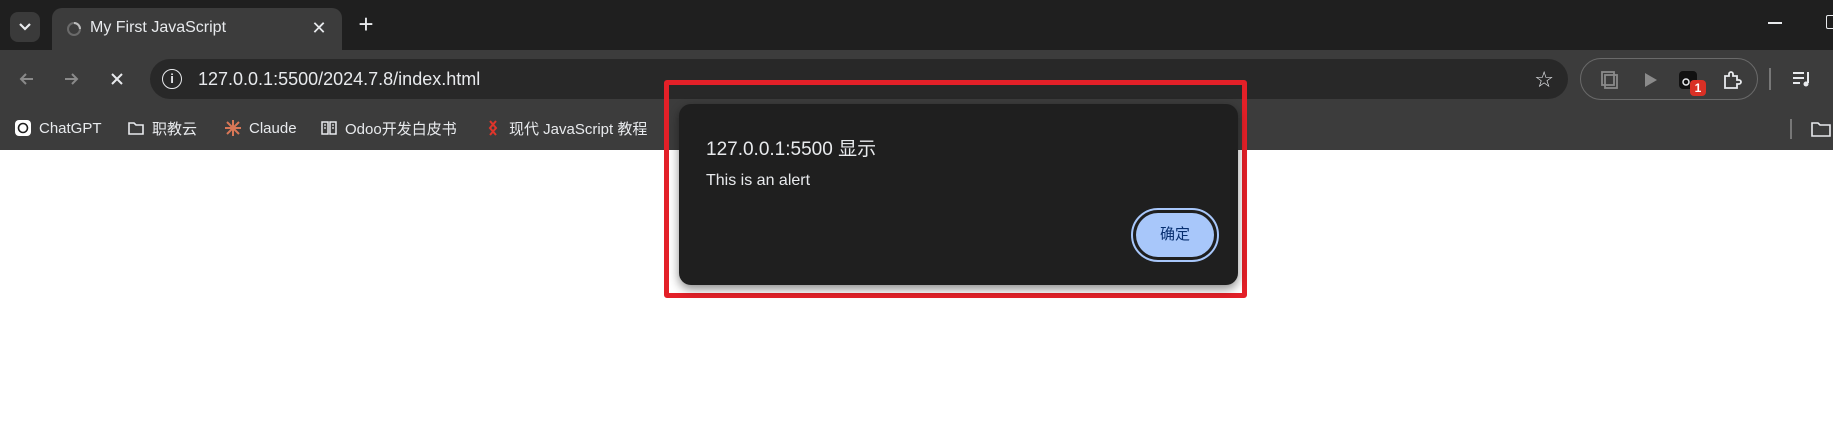  Describe the element at coordinates (758, 180) in the screenshot. I see `dialog-message: This is an alert` at that location.